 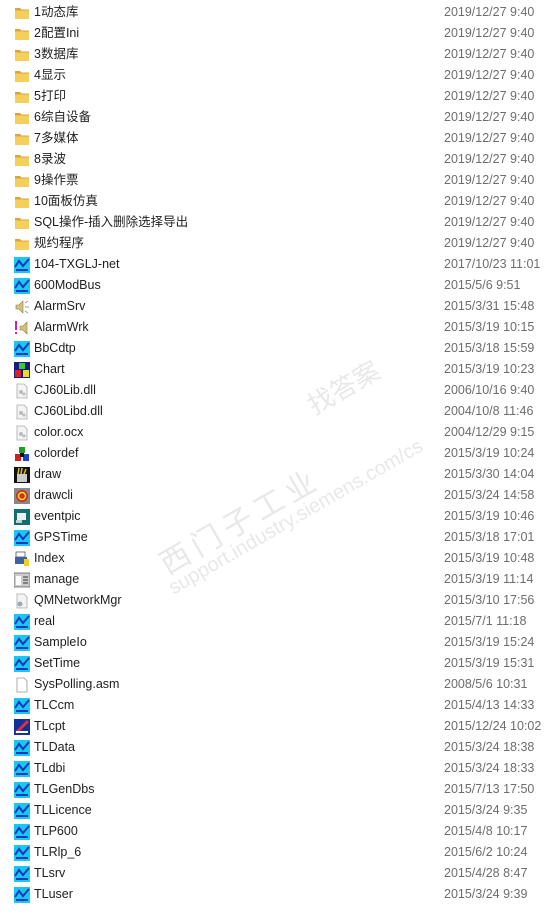 What do you see at coordinates (279, 243) in the screenshot?
I see `folder-item: 规约程序 2019/12/27 9:40` at bounding box center [279, 243].